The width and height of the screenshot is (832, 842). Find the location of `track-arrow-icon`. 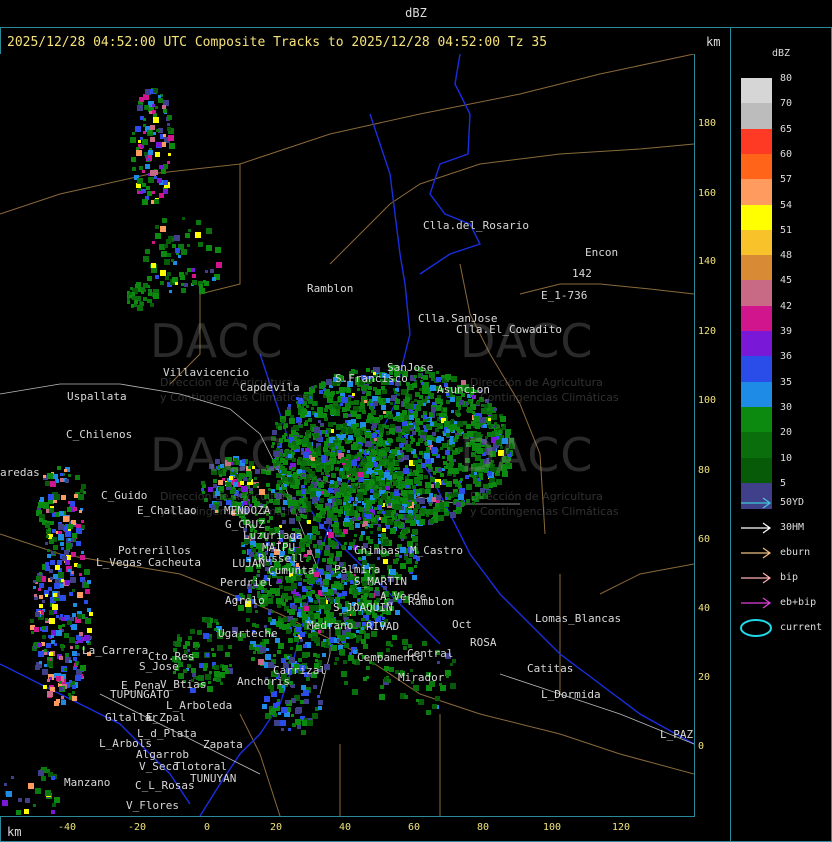

track-arrow-icon is located at coordinates (756, 528).